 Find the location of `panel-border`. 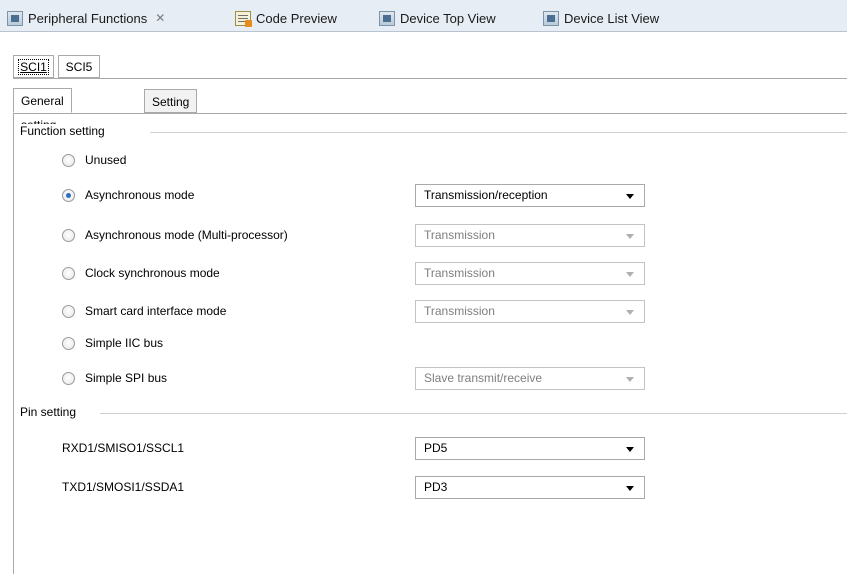

panel-border is located at coordinates (13, 343).